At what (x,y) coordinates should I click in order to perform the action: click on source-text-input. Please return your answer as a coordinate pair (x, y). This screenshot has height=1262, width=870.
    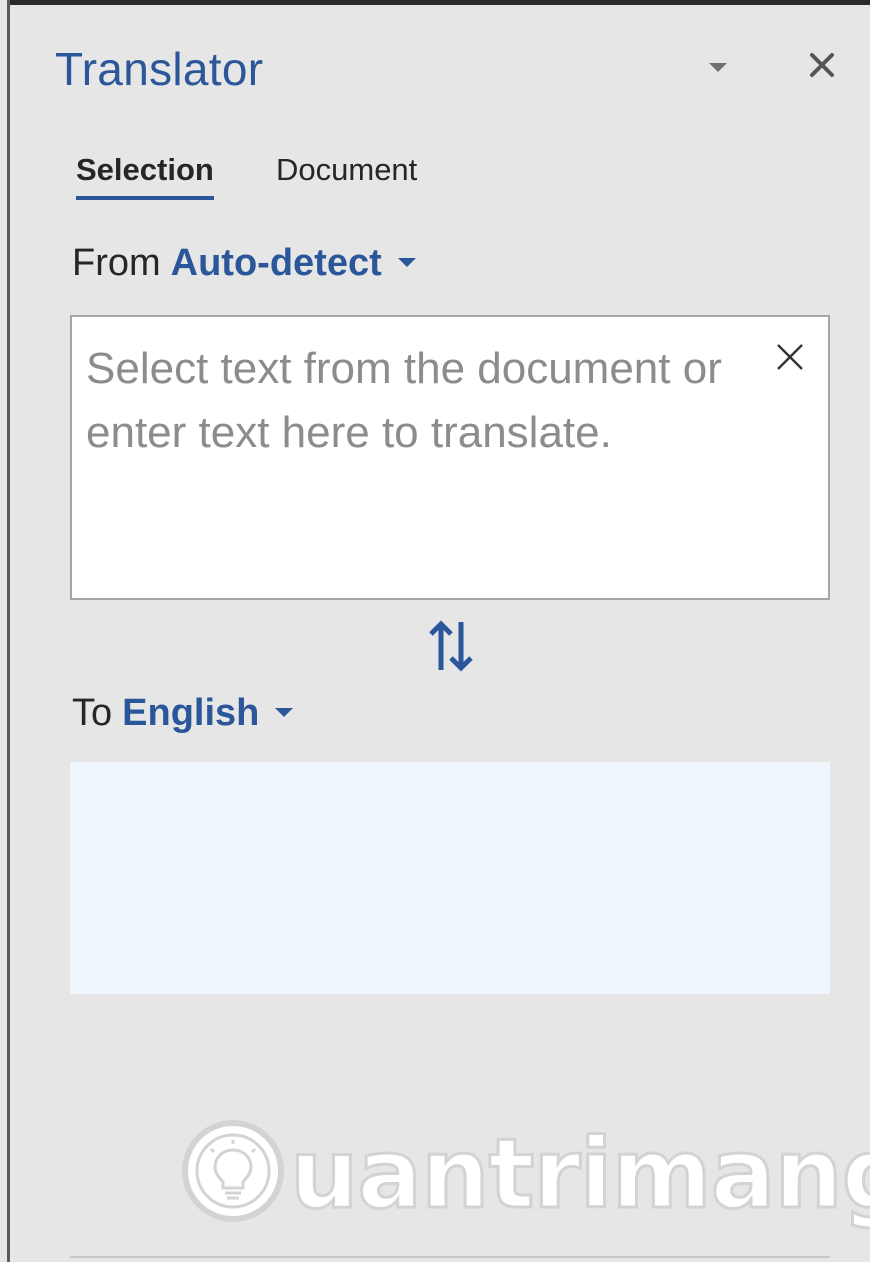
    Looking at the image, I should click on (421, 457).